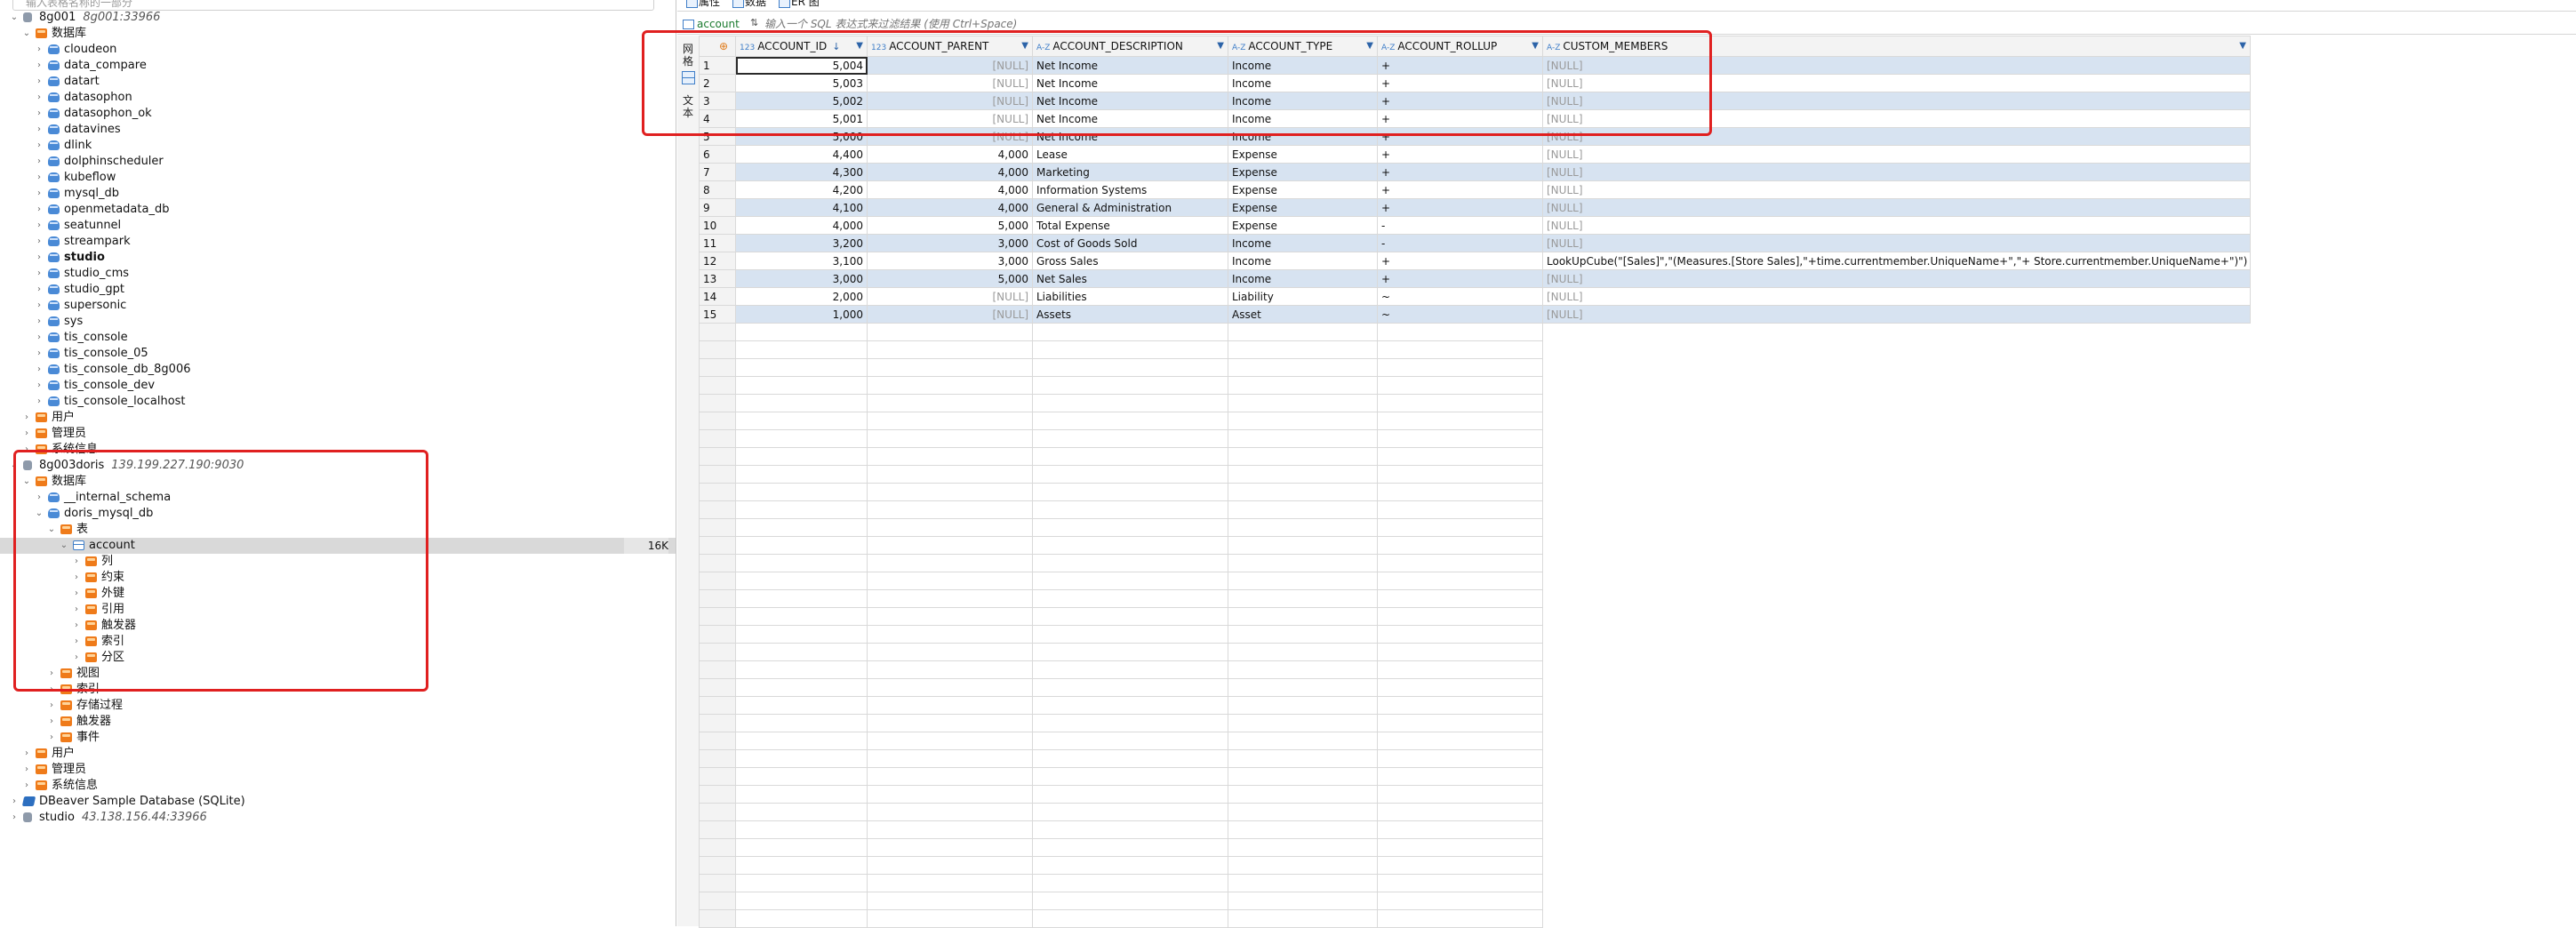 The width and height of the screenshot is (2576, 928). What do you see at coordinates (338, 242) in the screenshot?
I see `tree-node: › streampark` at bounding box center [338, 242].